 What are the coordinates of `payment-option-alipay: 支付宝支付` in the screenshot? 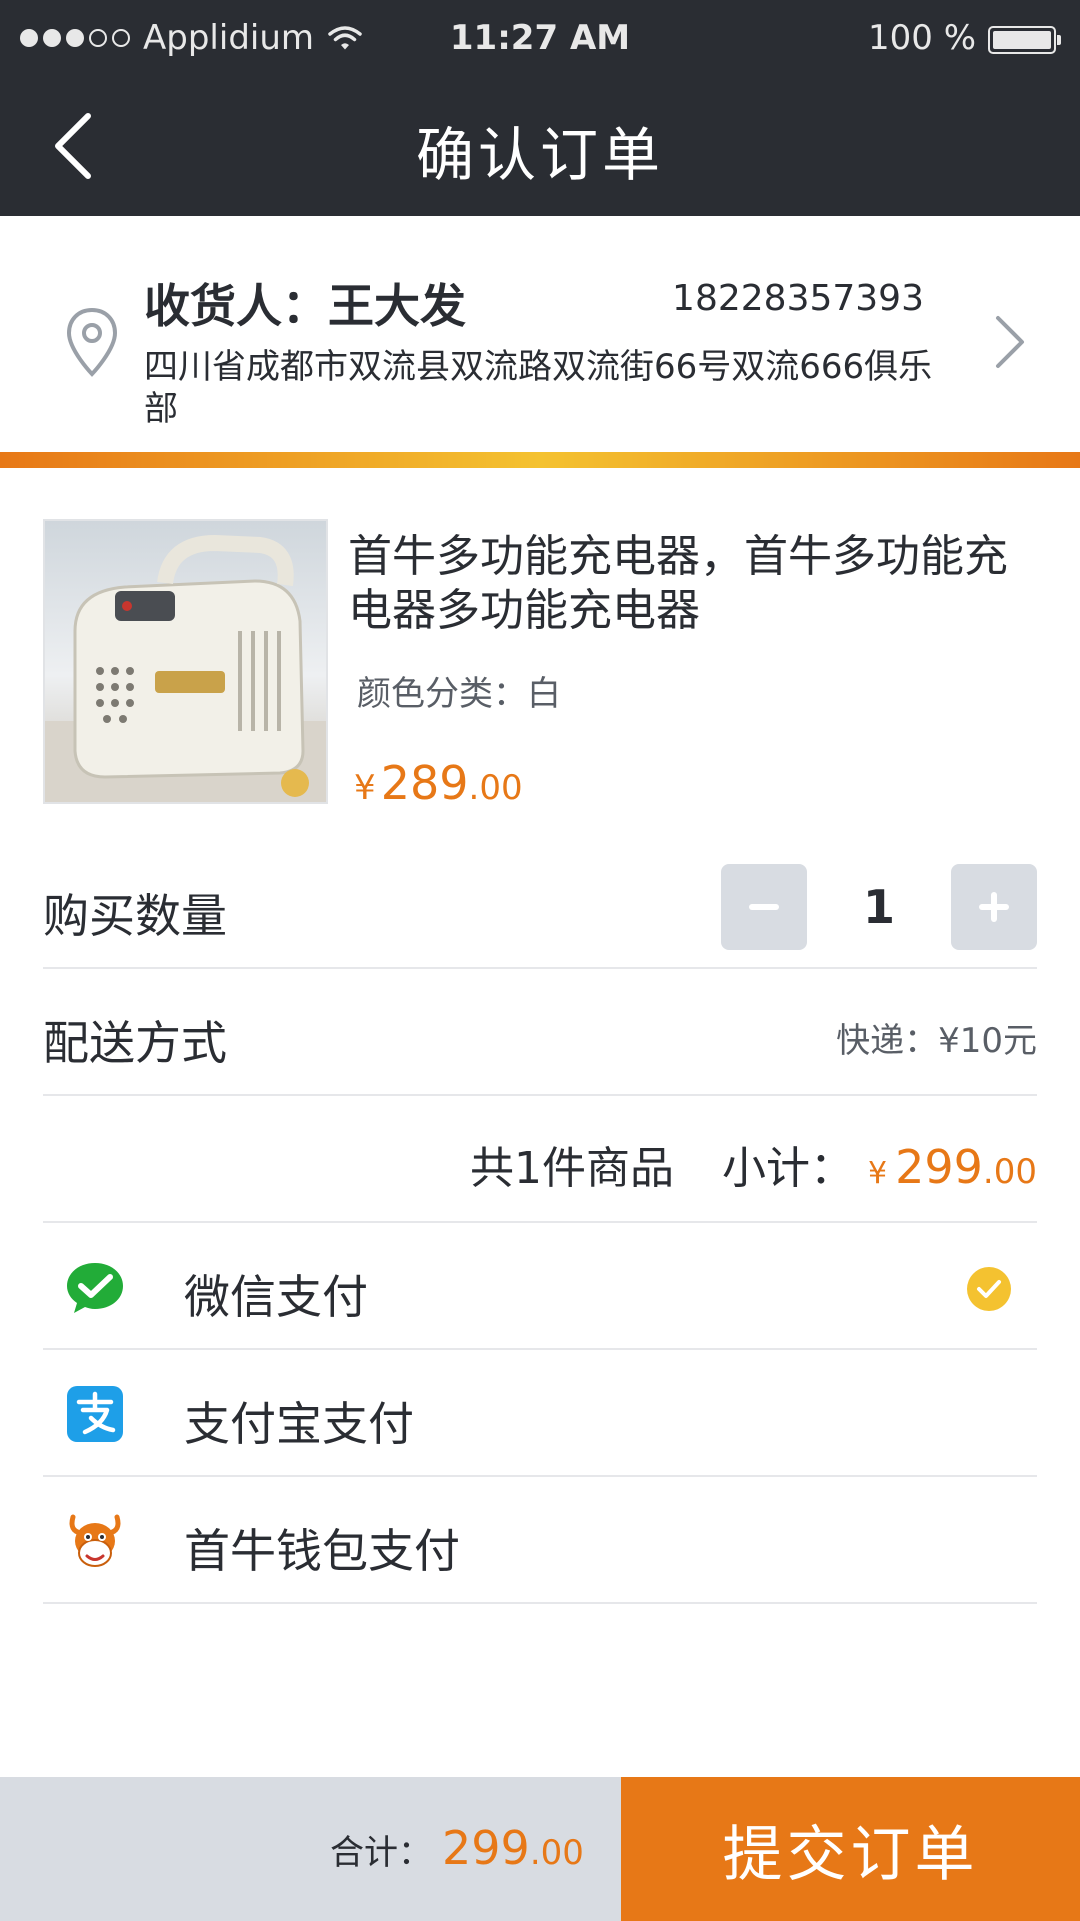 It's located at (540, 1413).